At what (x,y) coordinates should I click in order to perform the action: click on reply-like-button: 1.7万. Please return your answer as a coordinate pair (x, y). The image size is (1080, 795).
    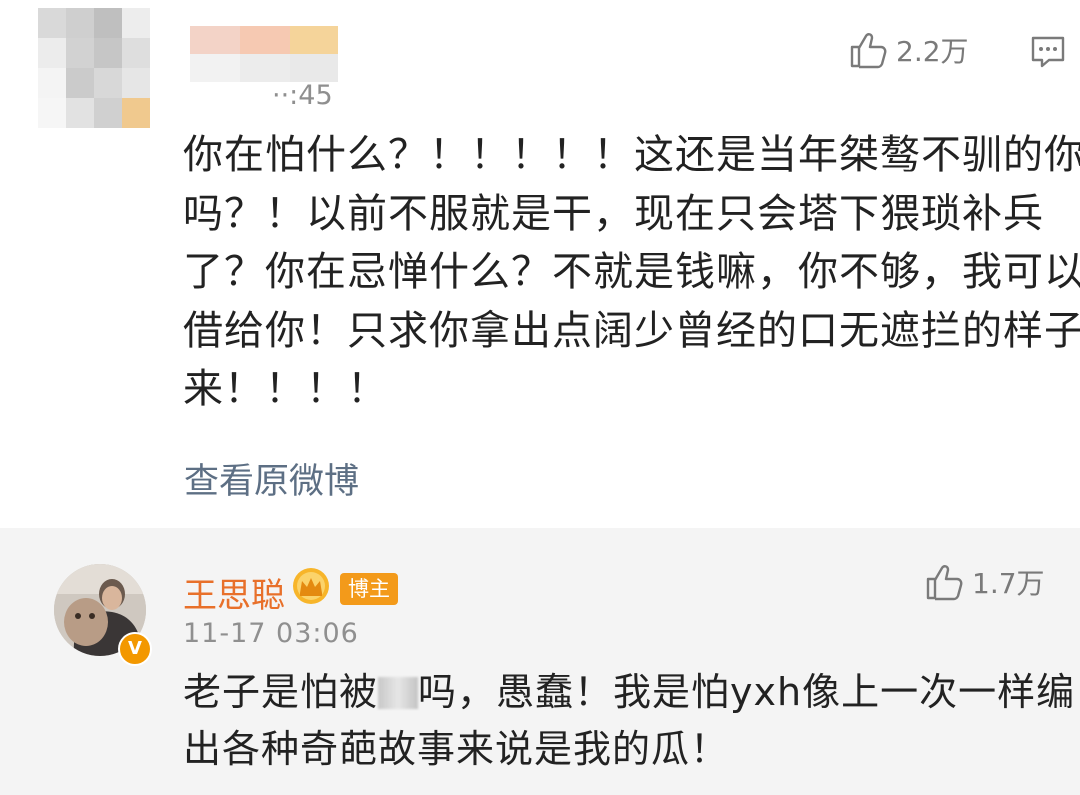
    Looking at the image, I should click on (984, 582).